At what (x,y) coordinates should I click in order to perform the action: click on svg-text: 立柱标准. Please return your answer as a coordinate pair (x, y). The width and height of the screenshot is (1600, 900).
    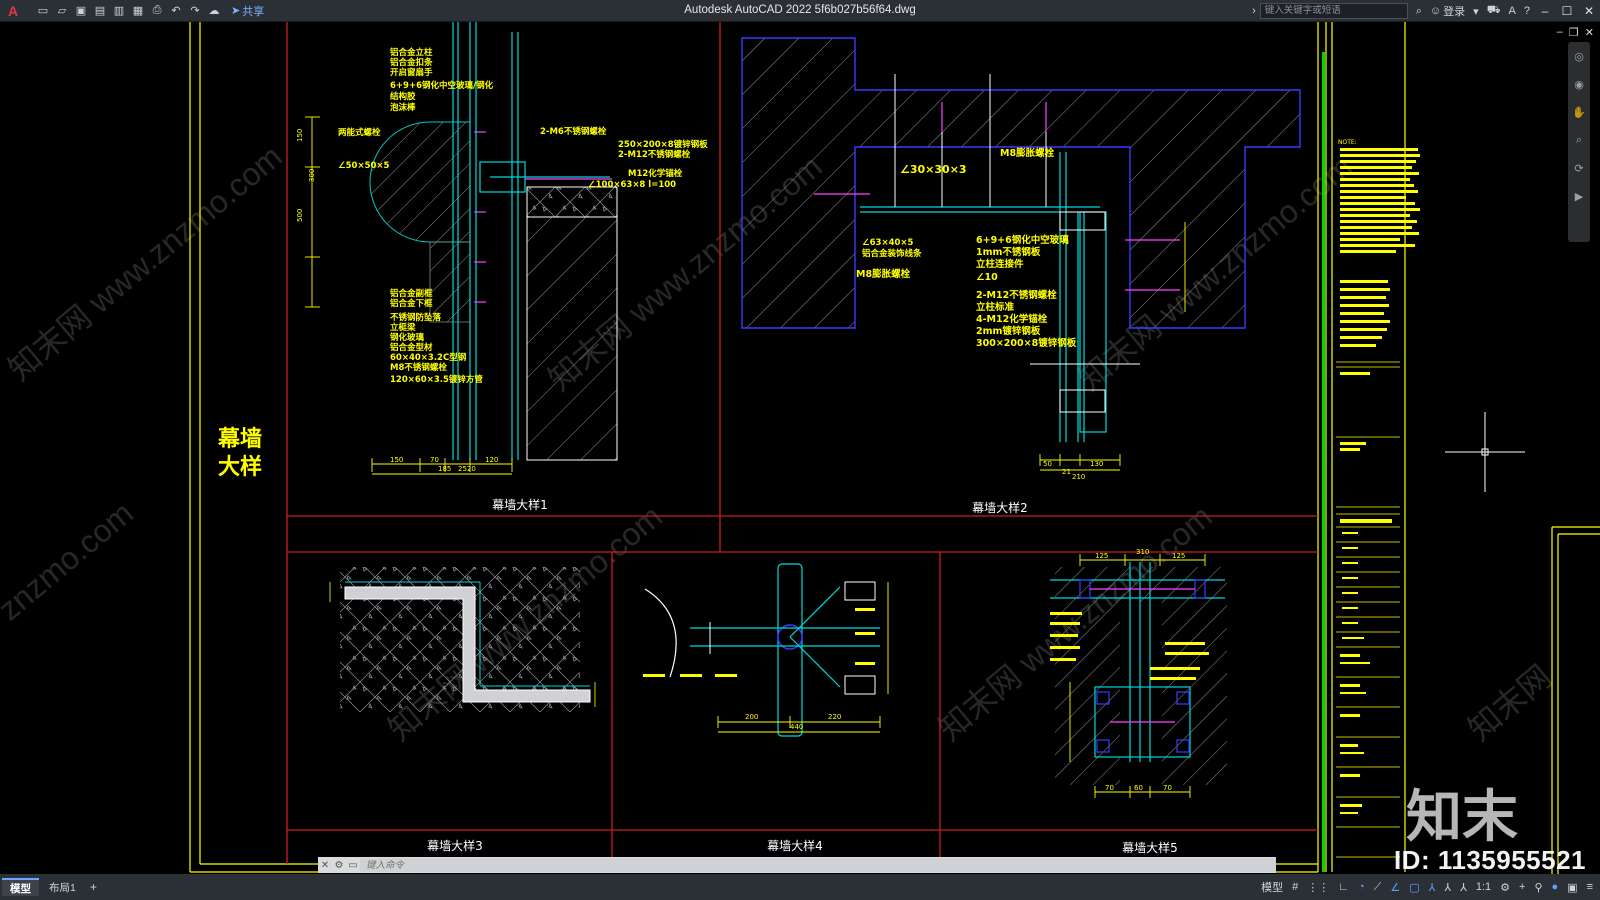
    Looking at the image, I should click on (995, 307).